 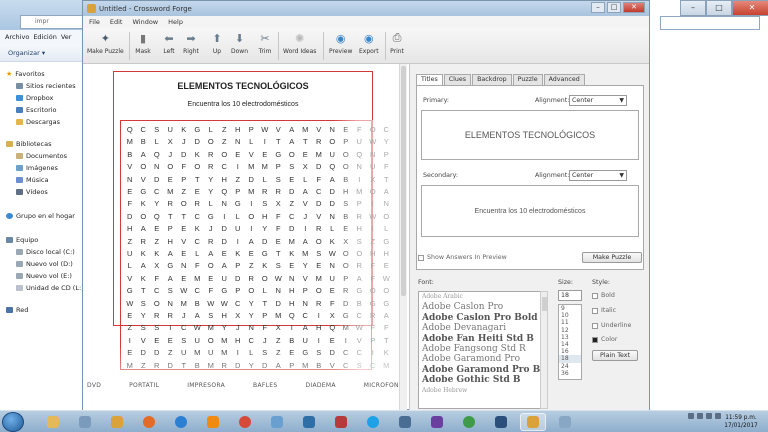 I want to click on font-list-item: Adobe Caslon Pro, so click(x=483, y=307).